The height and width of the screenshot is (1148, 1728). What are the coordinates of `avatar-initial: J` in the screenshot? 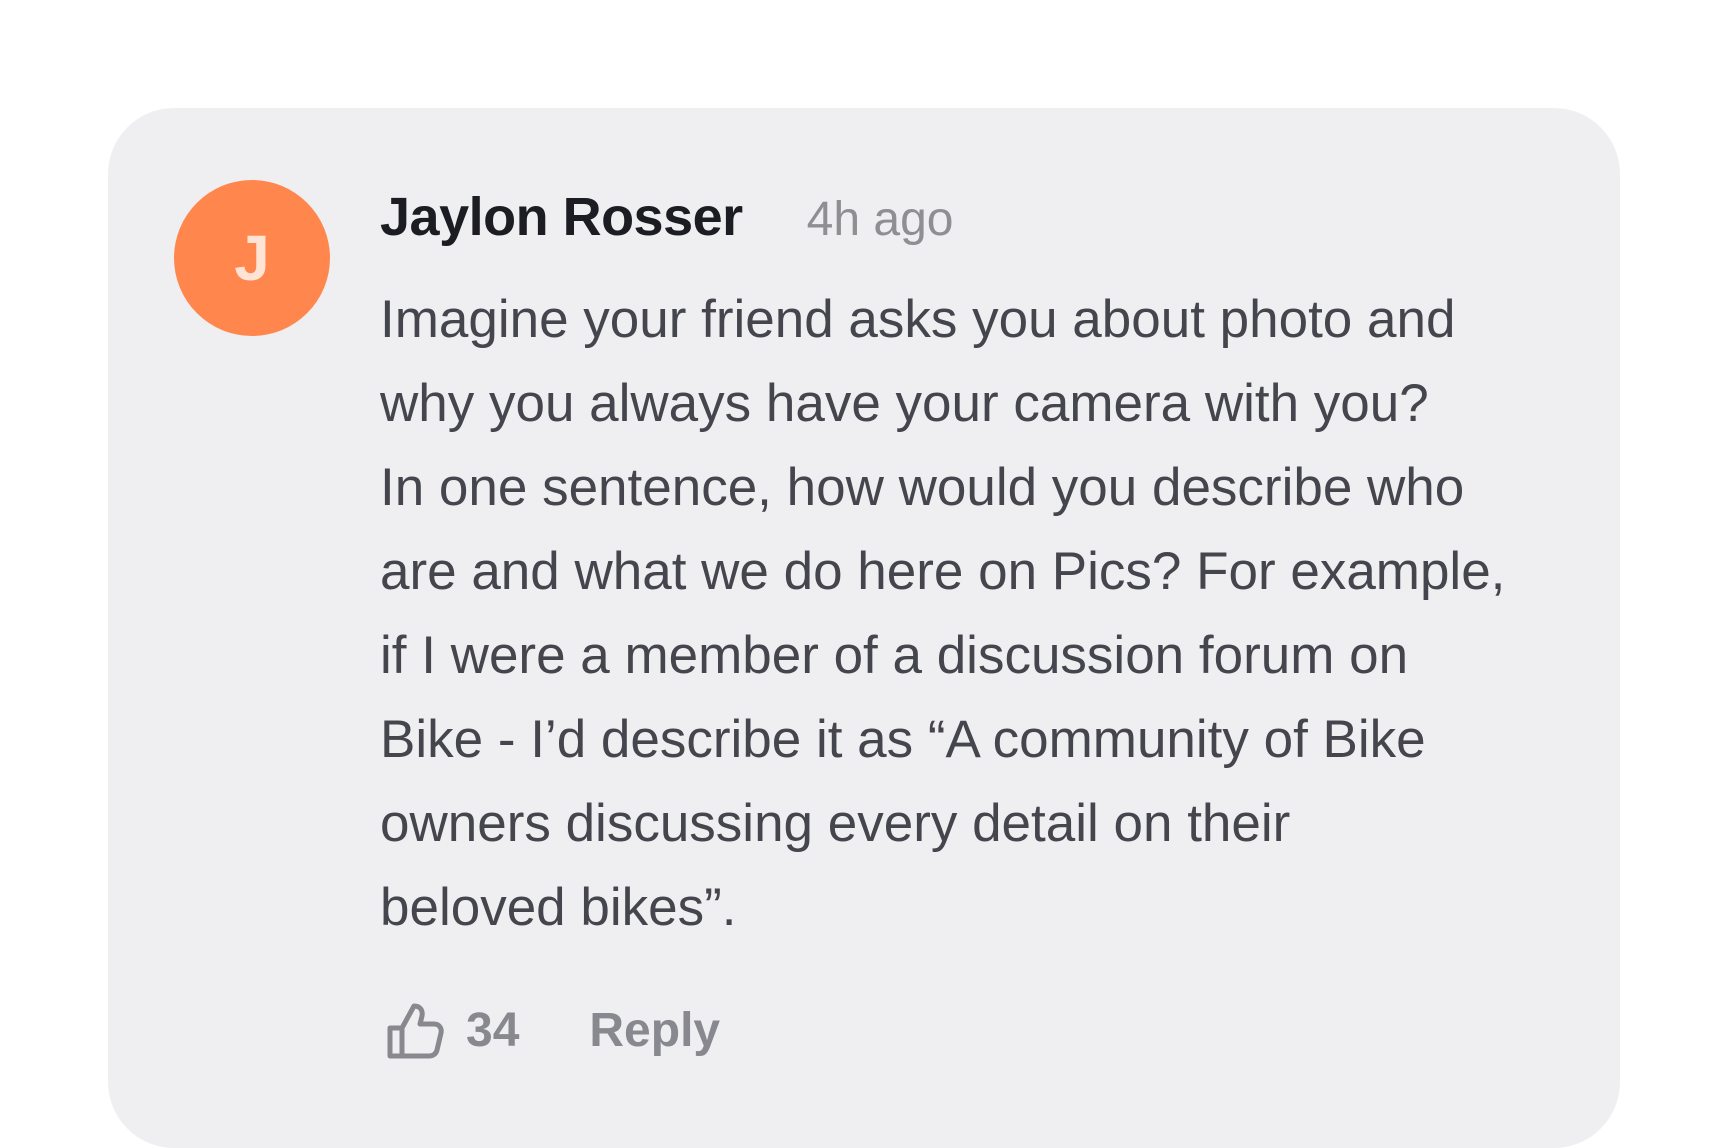 It's located at (252, 258).